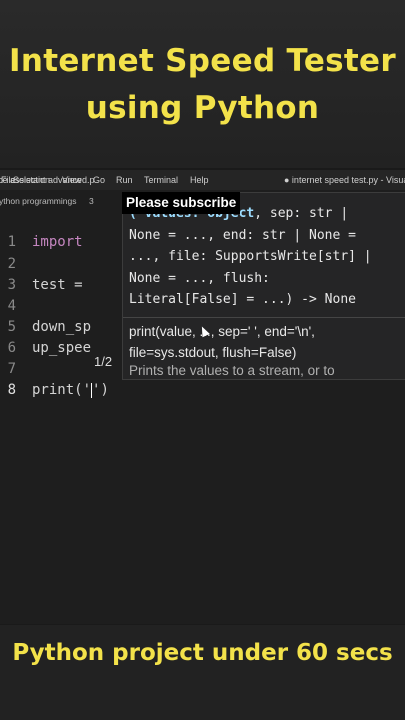 The width and height of the screenshot is (405, 720). Describe the element at coordinates (11, 369) in the screenshot. I see `line-number: 7` at that location.